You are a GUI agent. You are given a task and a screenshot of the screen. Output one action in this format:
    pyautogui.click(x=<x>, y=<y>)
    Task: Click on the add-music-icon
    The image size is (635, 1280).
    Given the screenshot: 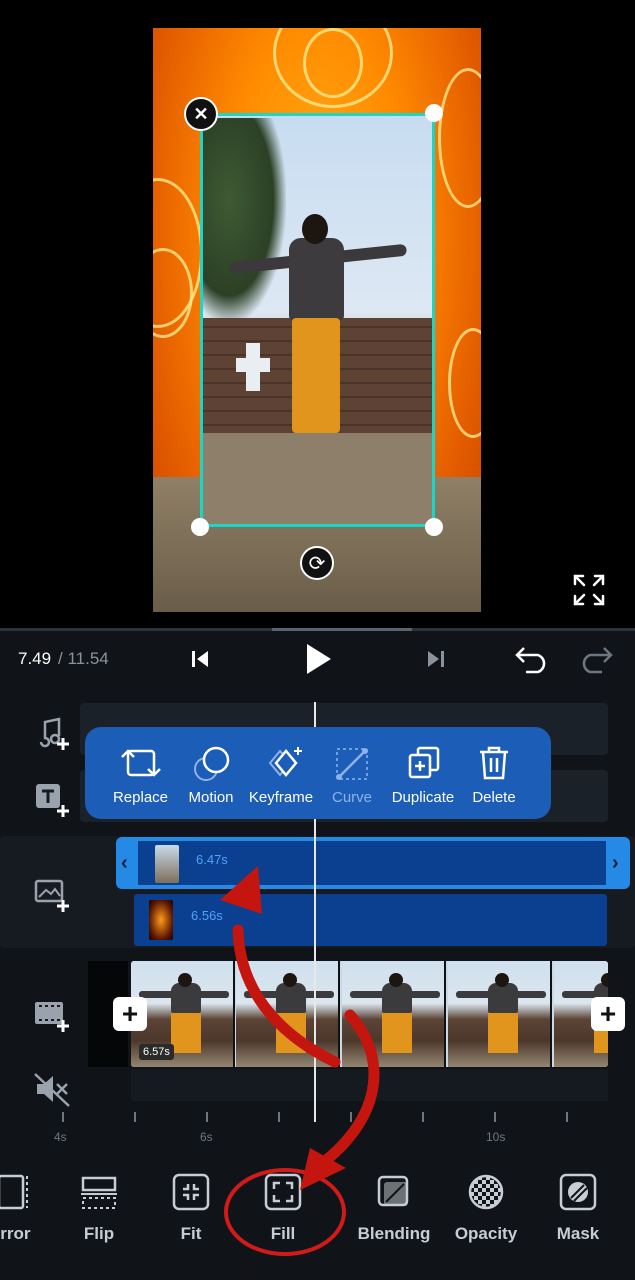 What is the action you would take?
    pyautogui.click(x=53, y=734)
    